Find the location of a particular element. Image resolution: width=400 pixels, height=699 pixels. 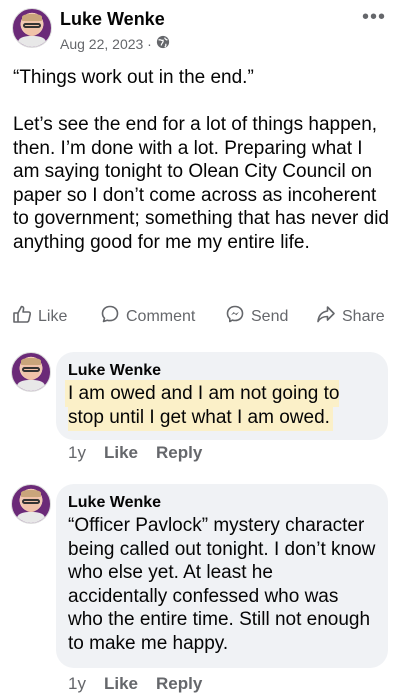

post-author: Luke Wenke is located at coordinates (112, 19).